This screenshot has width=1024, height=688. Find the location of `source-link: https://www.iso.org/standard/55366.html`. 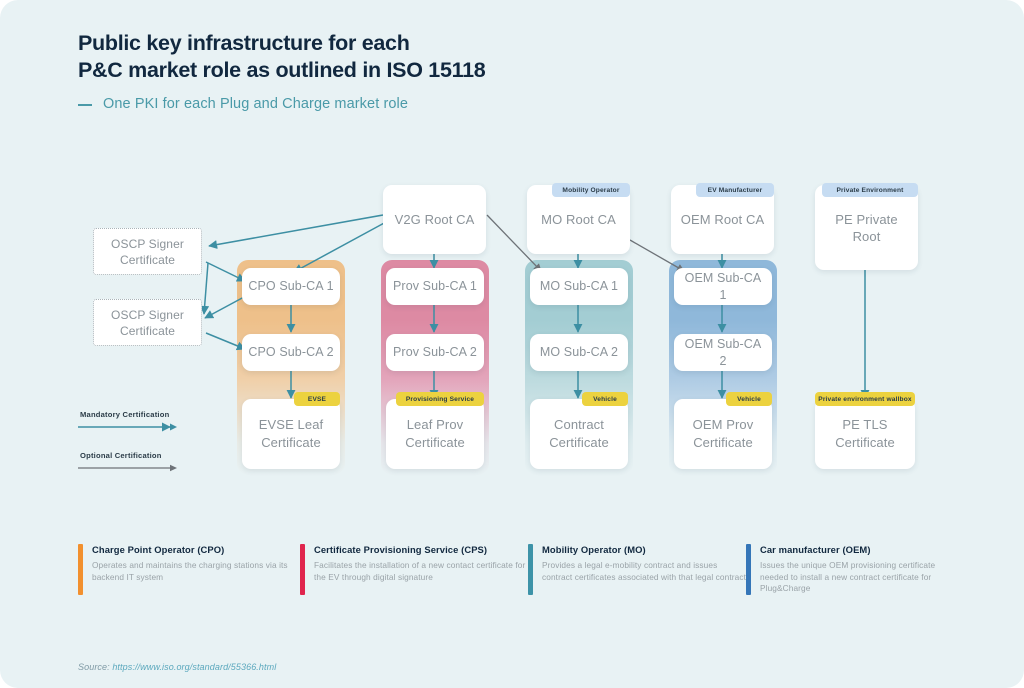

source-link: https://www.iso.org/standard/55366.html is located at coordinates (194, 667).